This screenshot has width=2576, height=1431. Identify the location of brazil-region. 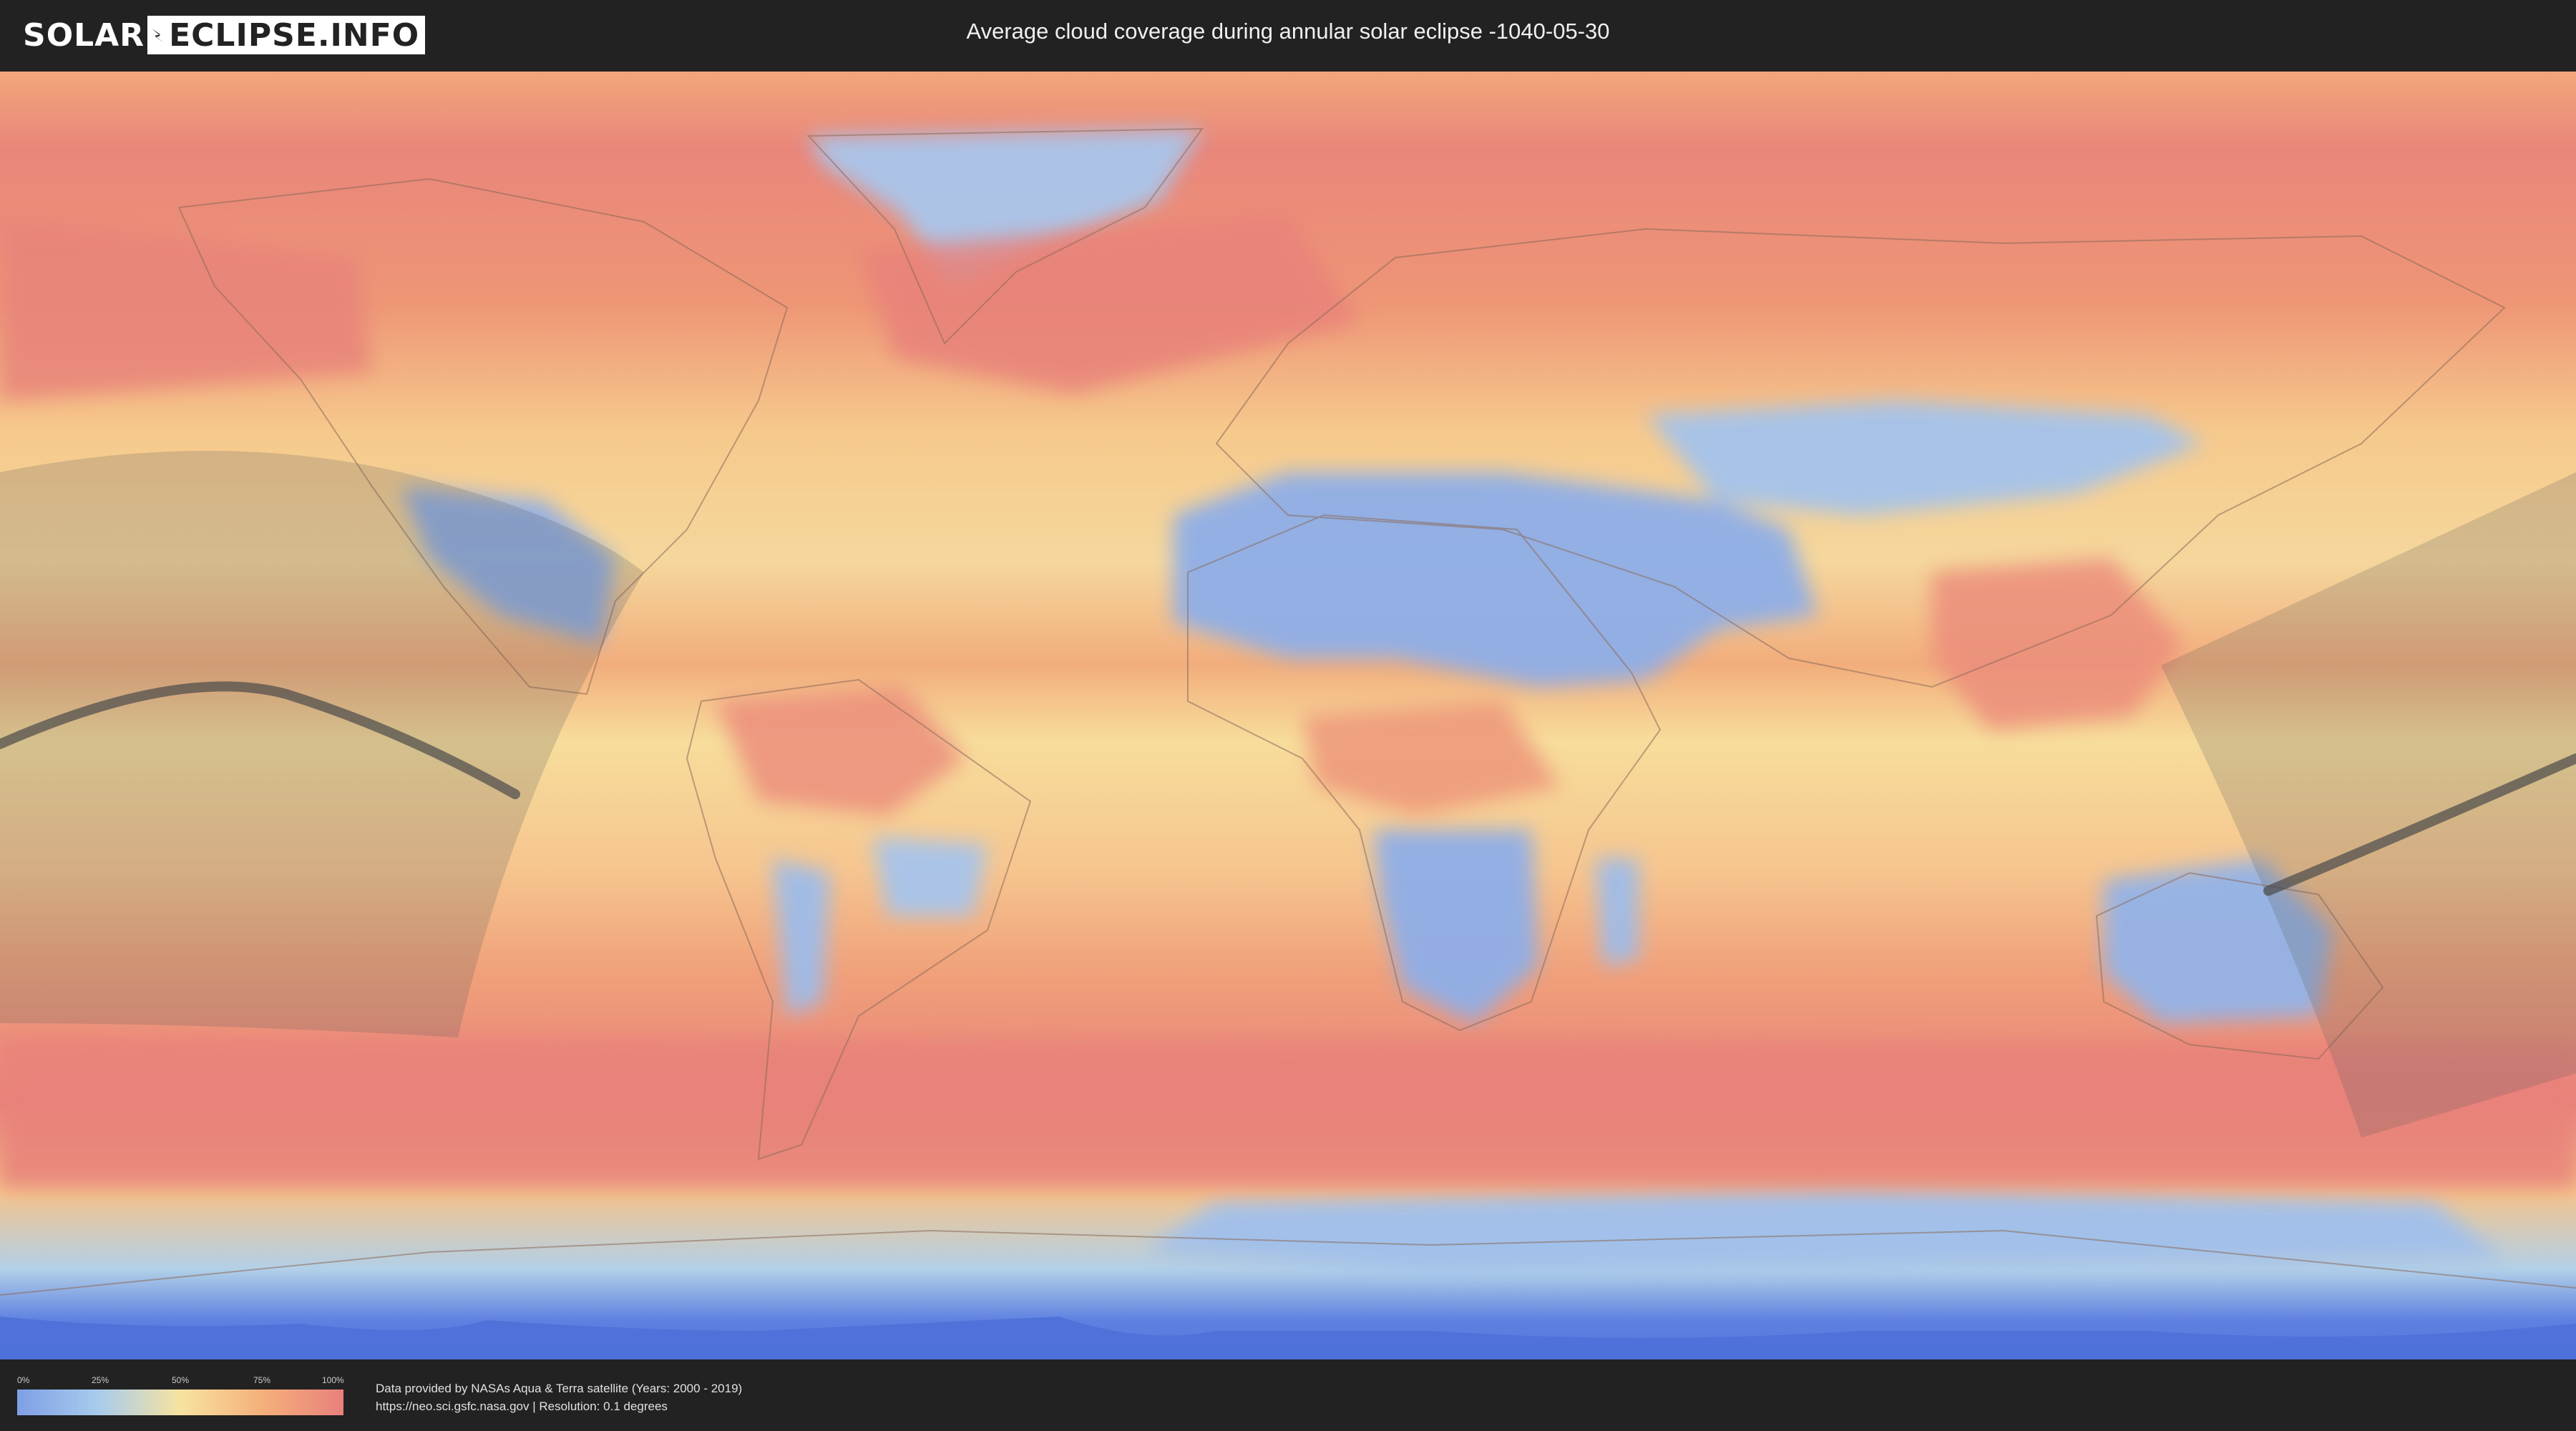
(930, 876).